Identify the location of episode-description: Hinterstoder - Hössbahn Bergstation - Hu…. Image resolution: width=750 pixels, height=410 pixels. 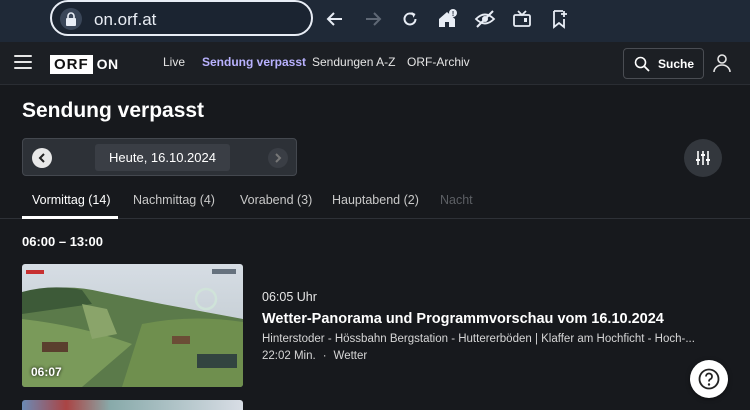
(478, 339).